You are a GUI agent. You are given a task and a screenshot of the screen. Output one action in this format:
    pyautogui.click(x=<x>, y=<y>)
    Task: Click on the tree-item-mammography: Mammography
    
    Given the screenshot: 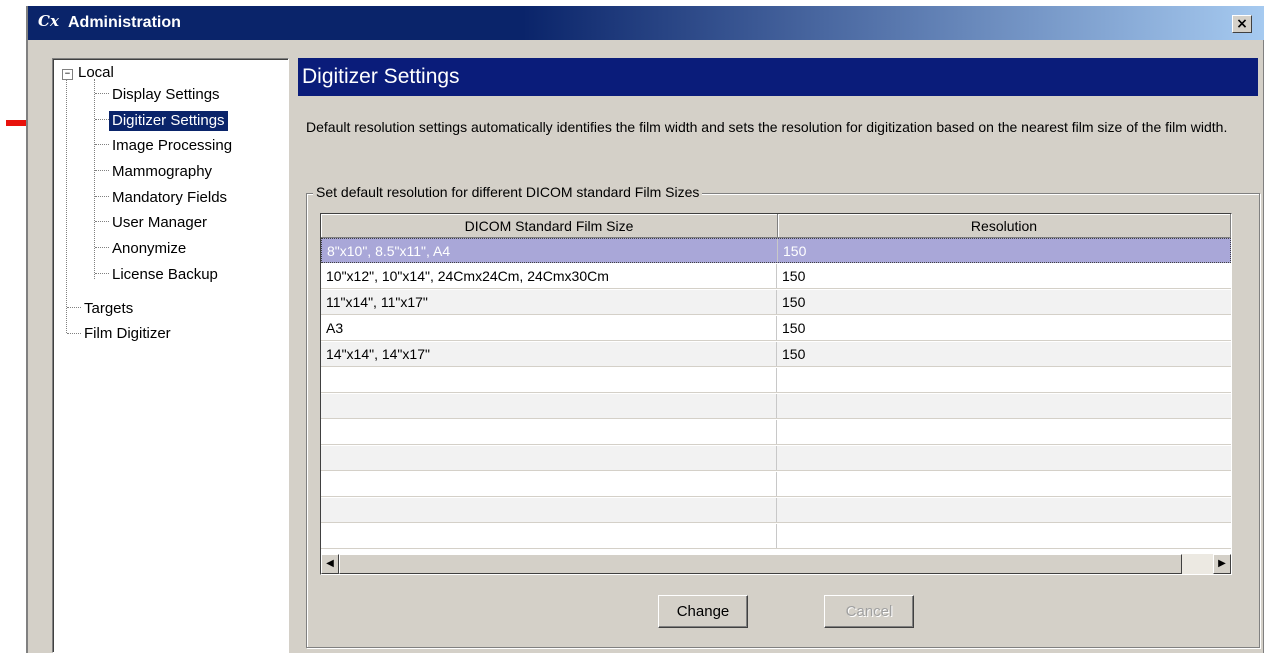 What is the action you would take?
    pyautogui.click(x=162, y=172)
    